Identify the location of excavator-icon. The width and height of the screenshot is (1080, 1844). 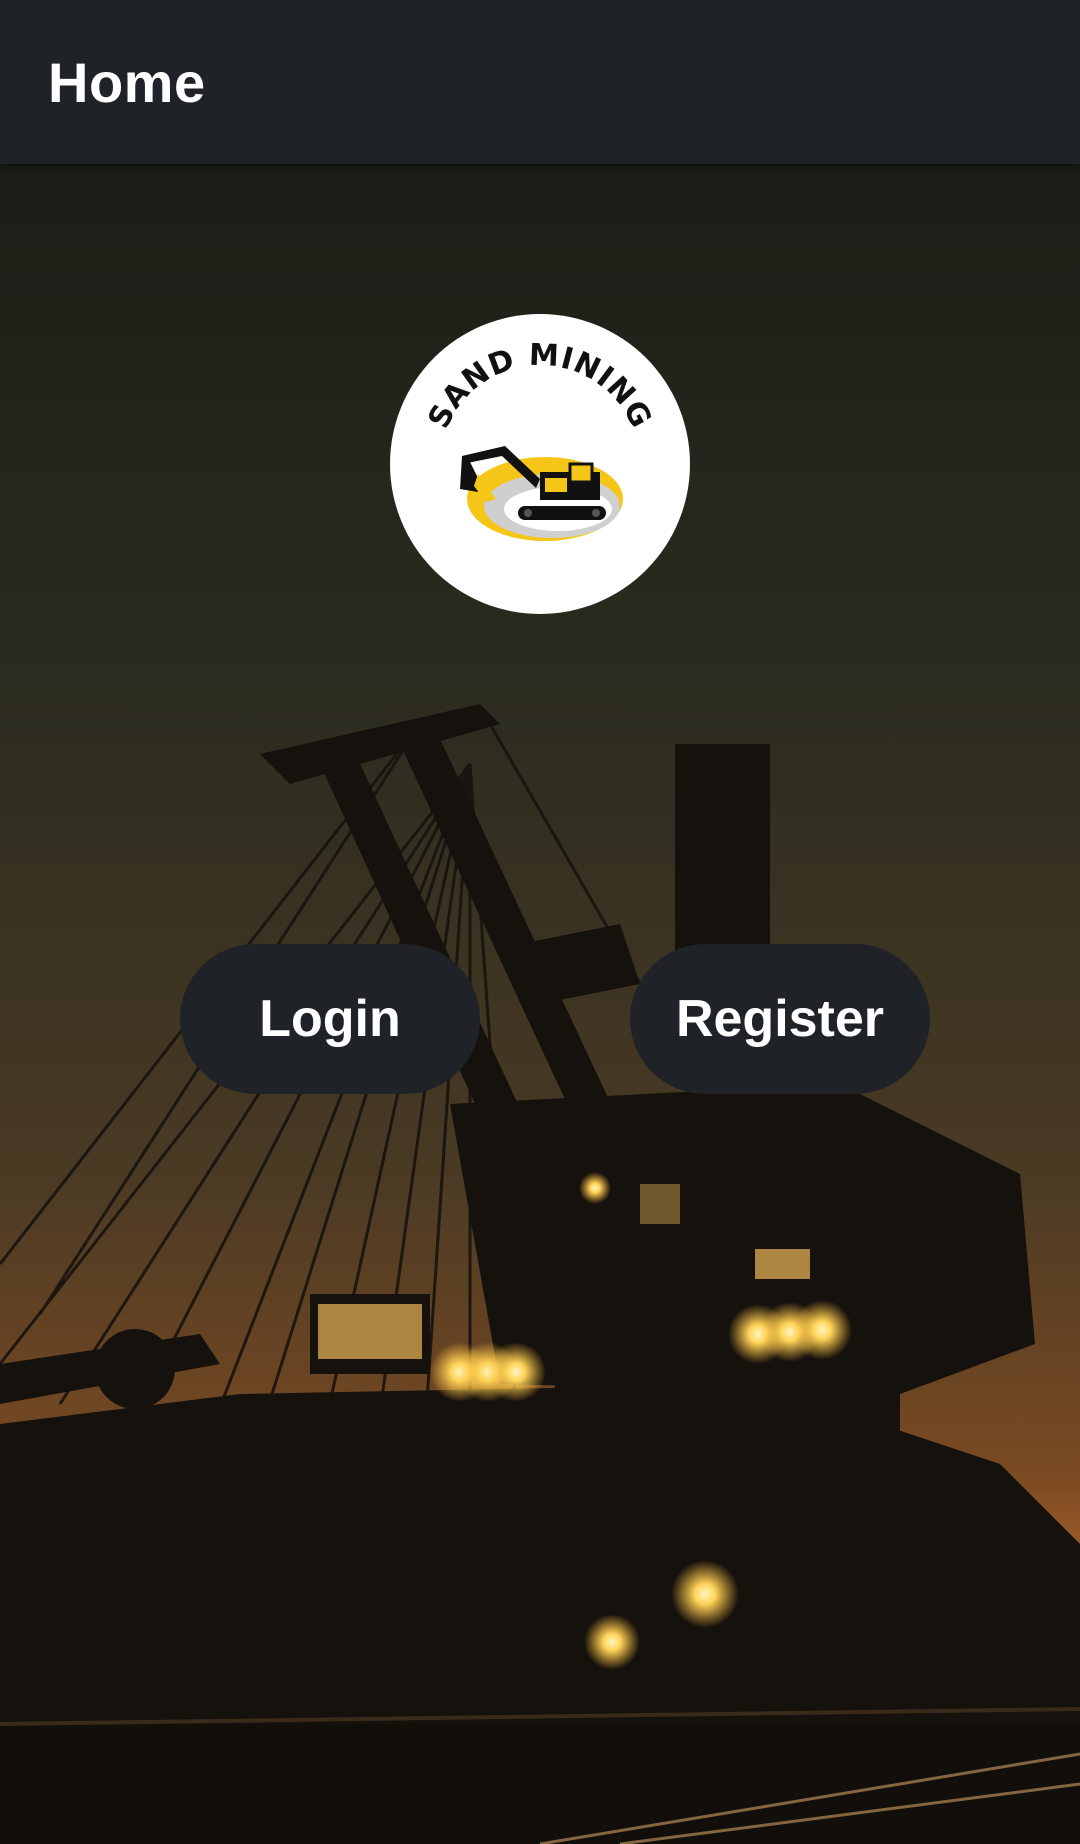
(541, 493).